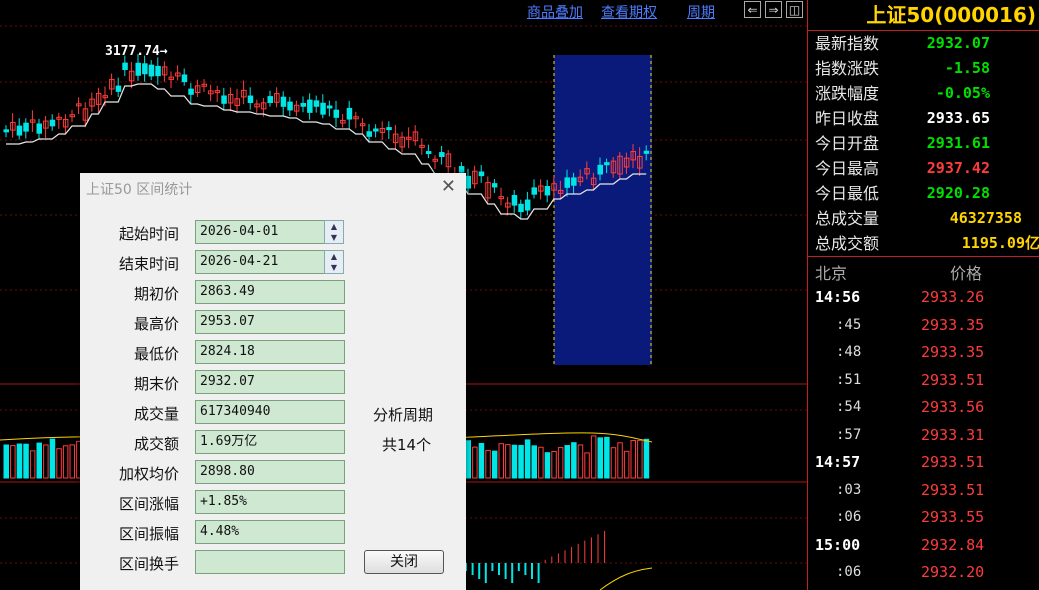 This screenshot has width=1039, height=590. Describe the element at coordinates (966, 273) in the screenshot. I see `tick-header-price: 价格` at that location.